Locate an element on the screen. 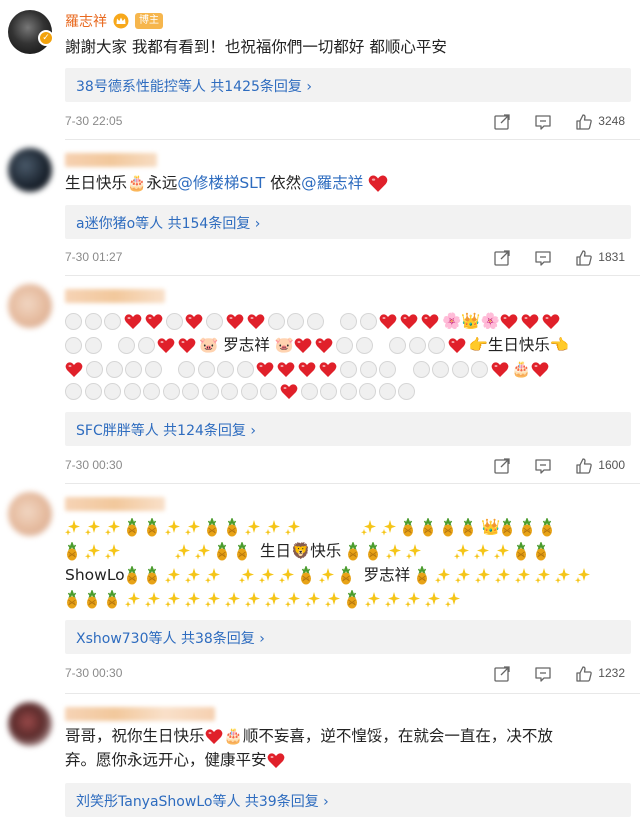 The height and width of the screenshot is (827, 640). mention-link: @修楼梯SLT is located at coordinates (221, 183).